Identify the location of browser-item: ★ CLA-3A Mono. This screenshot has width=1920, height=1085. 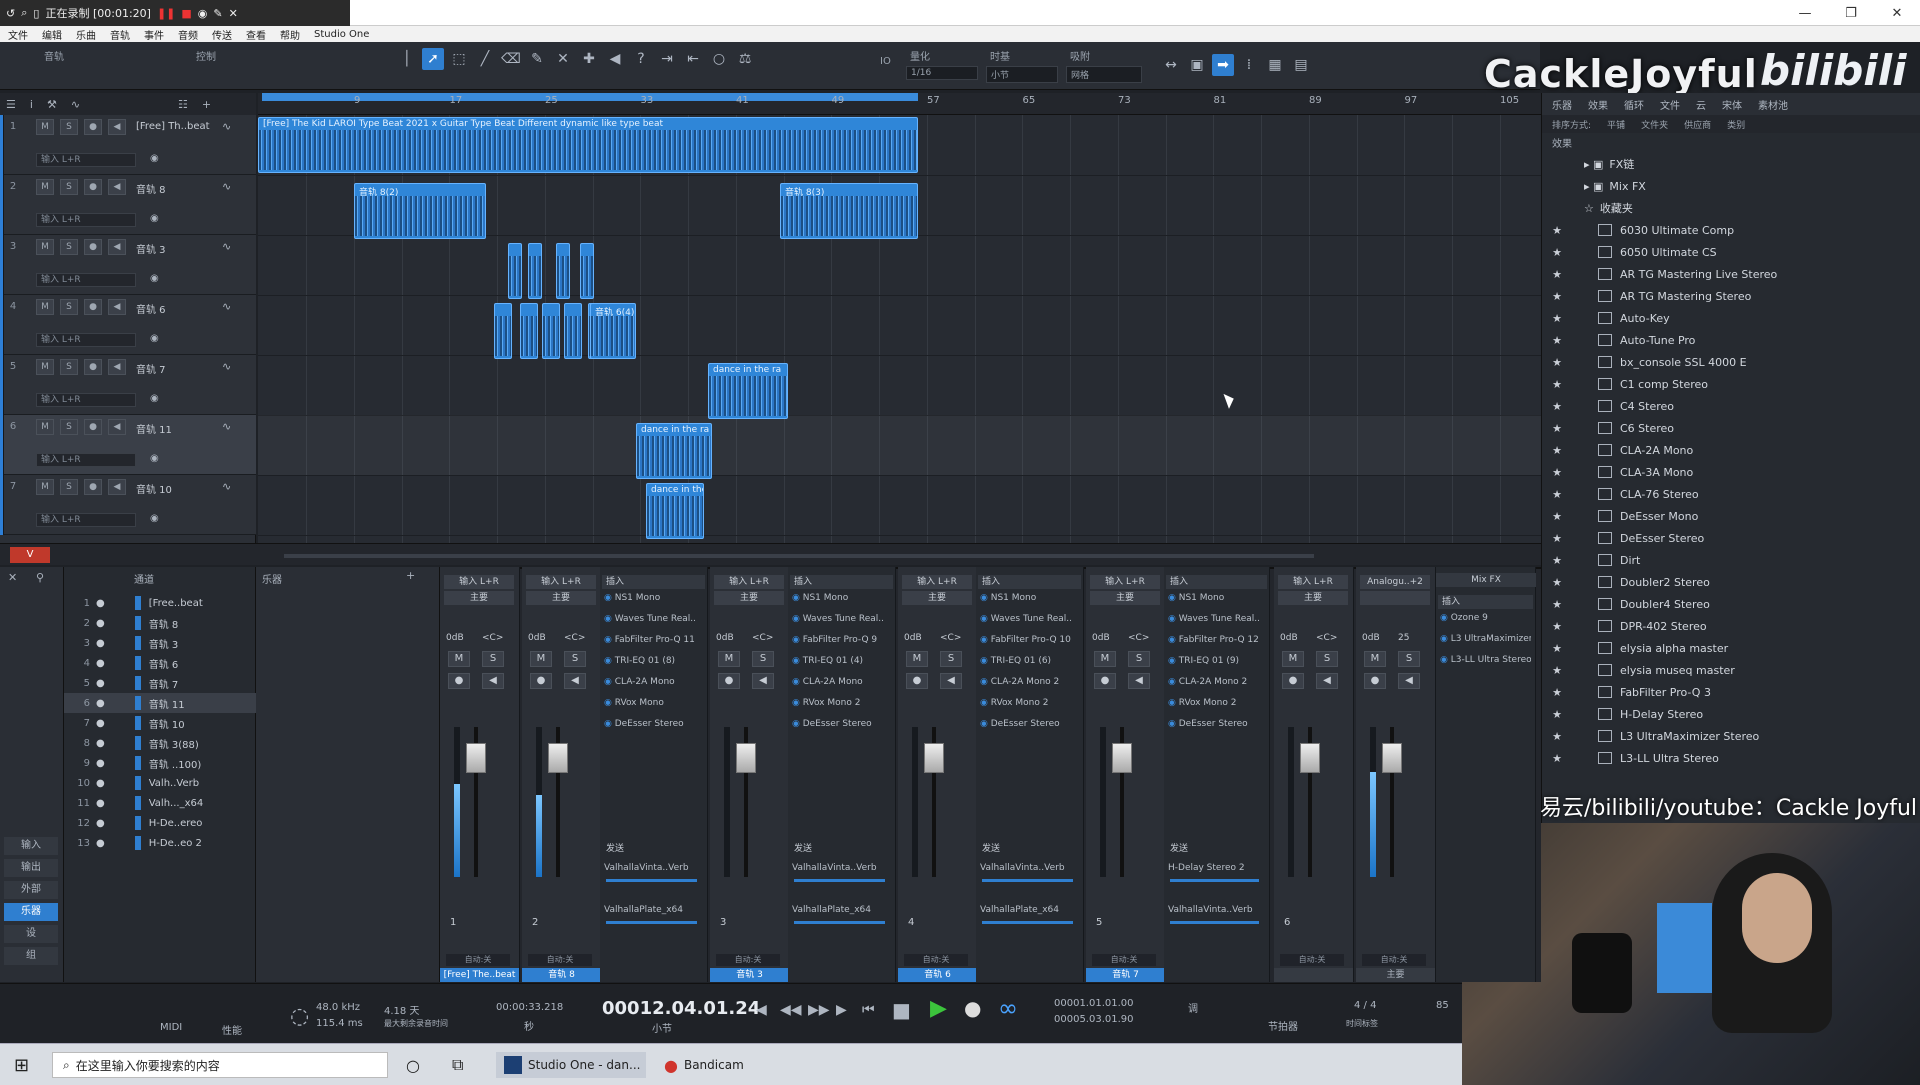
(1731, 472).